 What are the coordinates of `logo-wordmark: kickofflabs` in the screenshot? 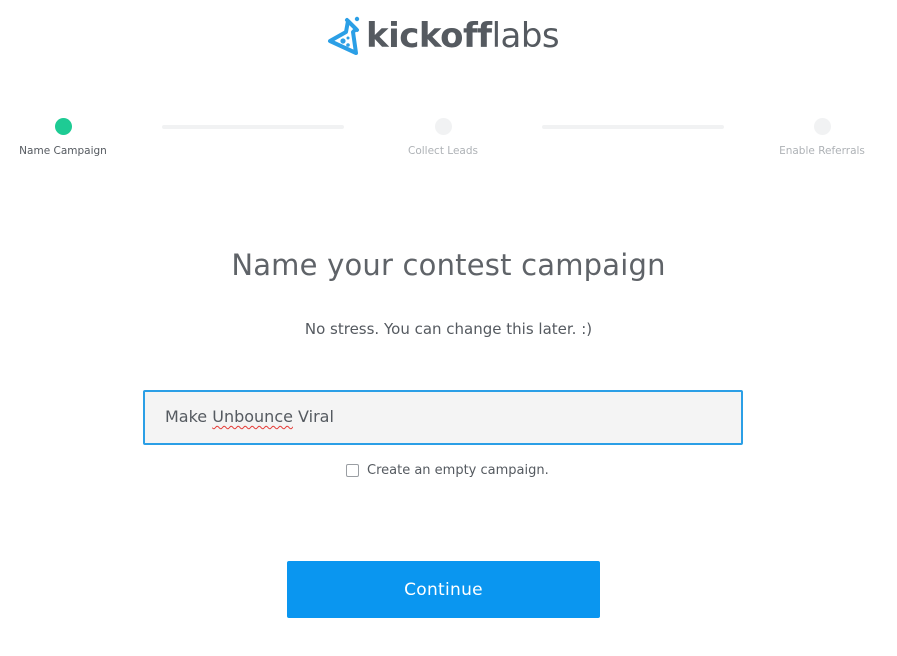 It's located at (463, 36).